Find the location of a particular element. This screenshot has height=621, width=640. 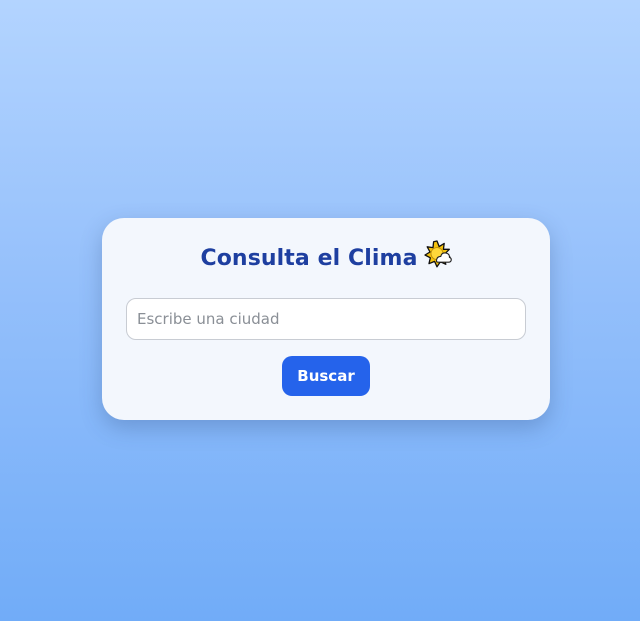

search-button: Buscar is located at coordinates (326, 376).